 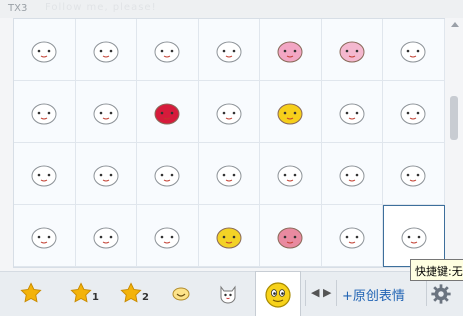 I want to click on emoticon-pink-blob-icon, so click(x=290, y=237).